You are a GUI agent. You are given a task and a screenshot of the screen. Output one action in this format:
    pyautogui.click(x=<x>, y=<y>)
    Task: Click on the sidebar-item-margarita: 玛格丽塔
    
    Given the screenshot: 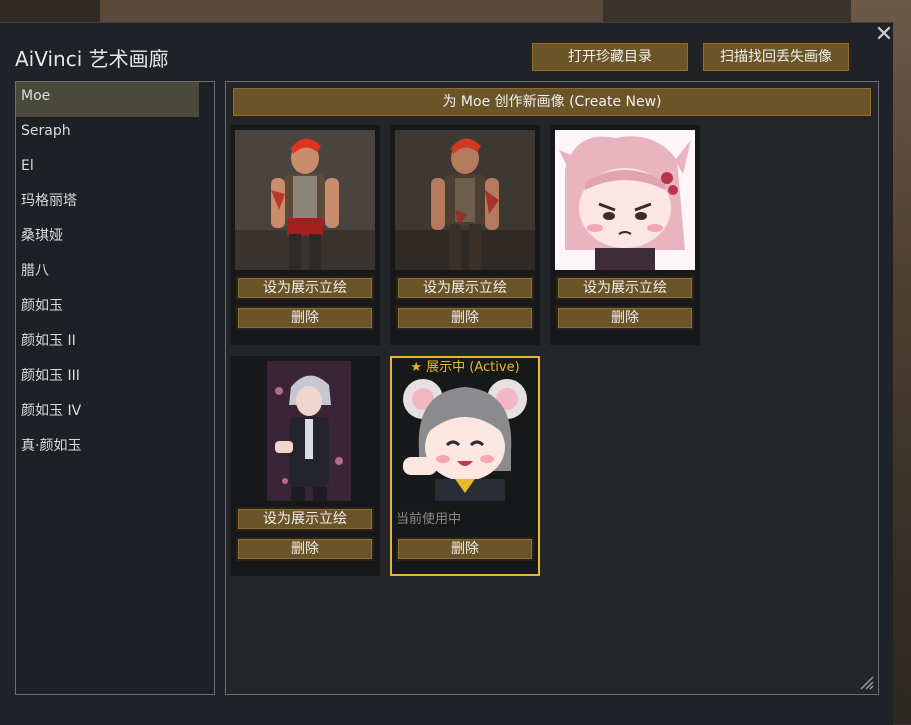 What is the action you would take?
    pyautogui.click(x=115, y=204)
    